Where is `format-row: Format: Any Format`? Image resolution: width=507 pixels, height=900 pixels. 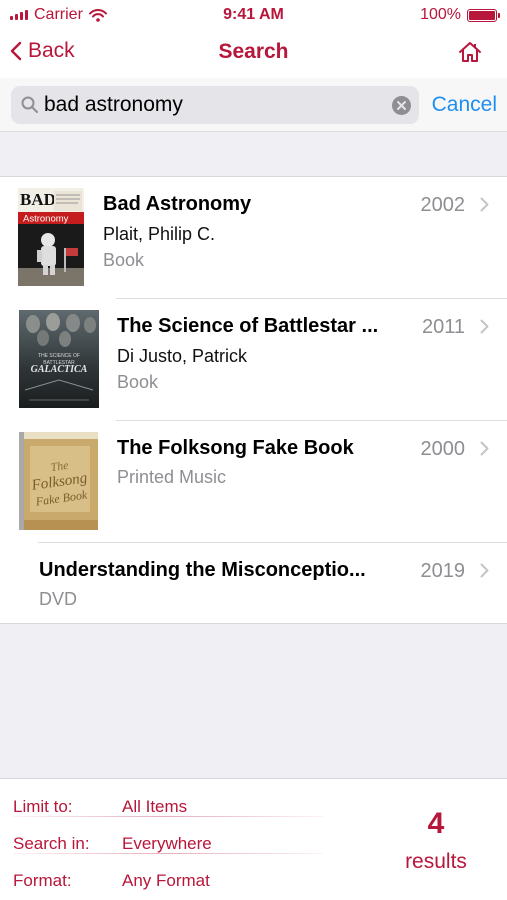 format-row: Format: Any Format is located at coordinates (168, 871).